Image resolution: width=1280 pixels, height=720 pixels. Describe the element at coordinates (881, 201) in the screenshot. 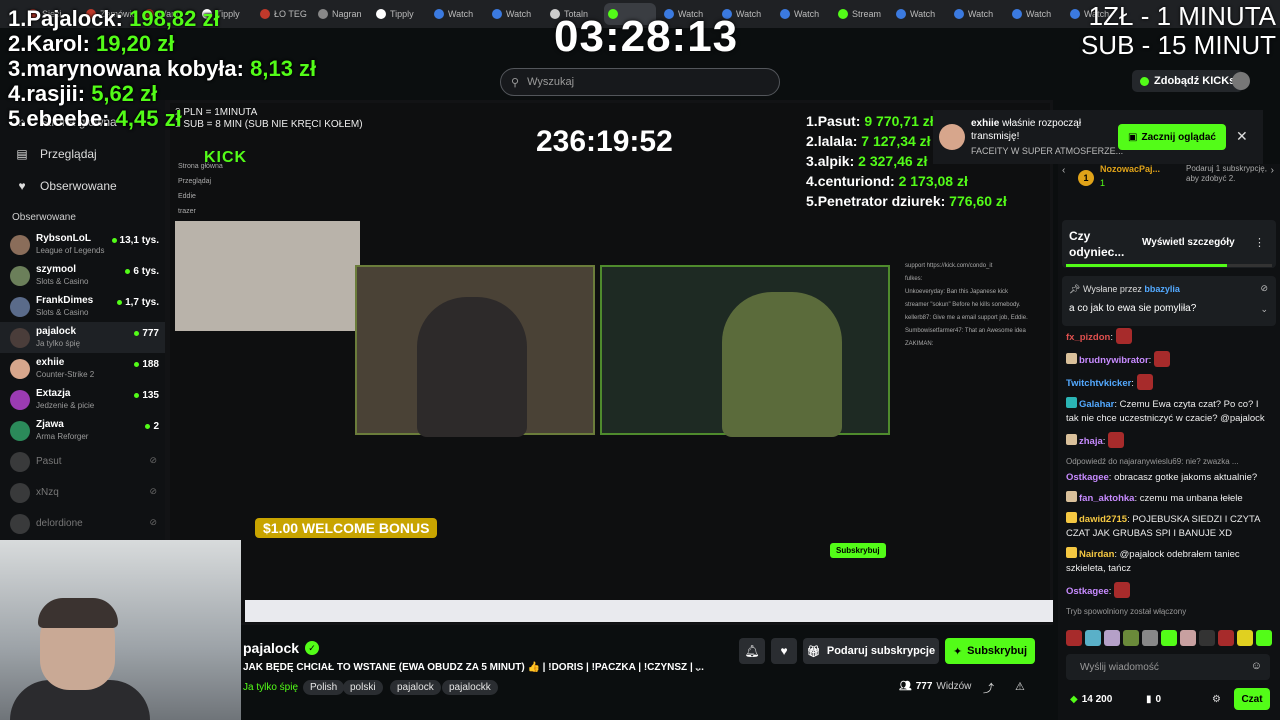

I see `inner-name: Penetrator dziurek:` at that location.